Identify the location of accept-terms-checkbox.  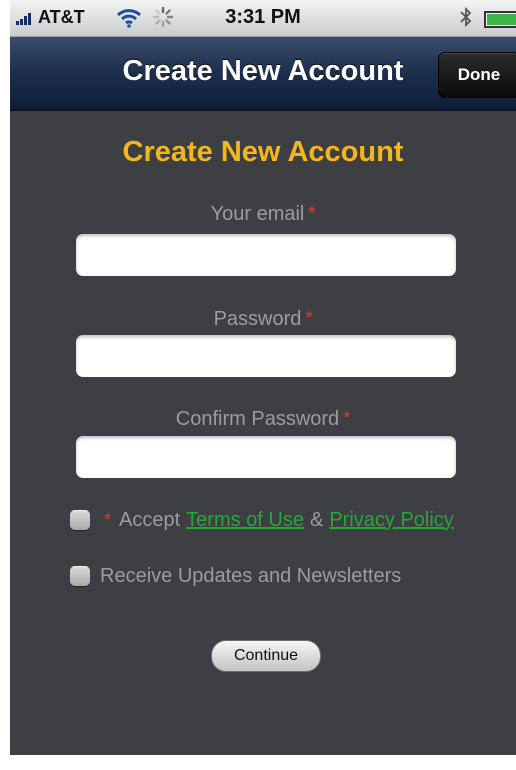
(80, 520).